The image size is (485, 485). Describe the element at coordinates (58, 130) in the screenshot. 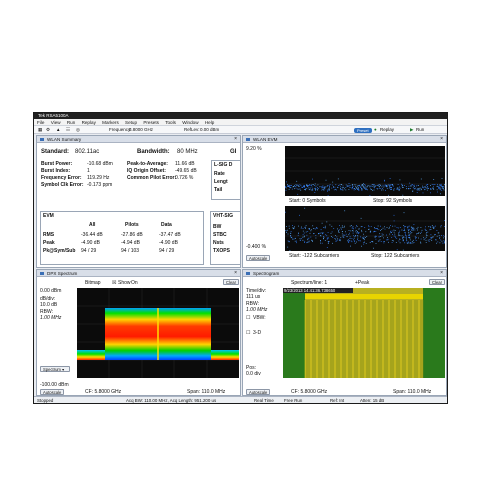

I see `markers-icon: ▲` at that location.